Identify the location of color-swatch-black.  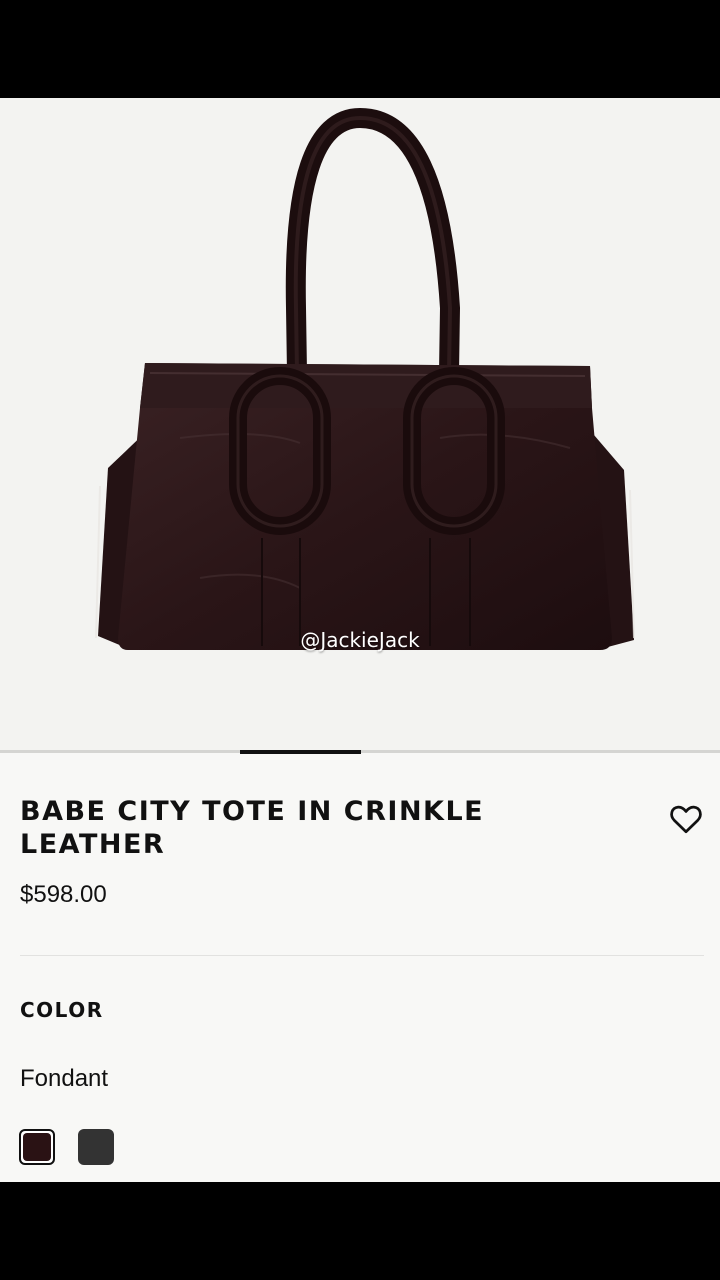
(96, 1147).